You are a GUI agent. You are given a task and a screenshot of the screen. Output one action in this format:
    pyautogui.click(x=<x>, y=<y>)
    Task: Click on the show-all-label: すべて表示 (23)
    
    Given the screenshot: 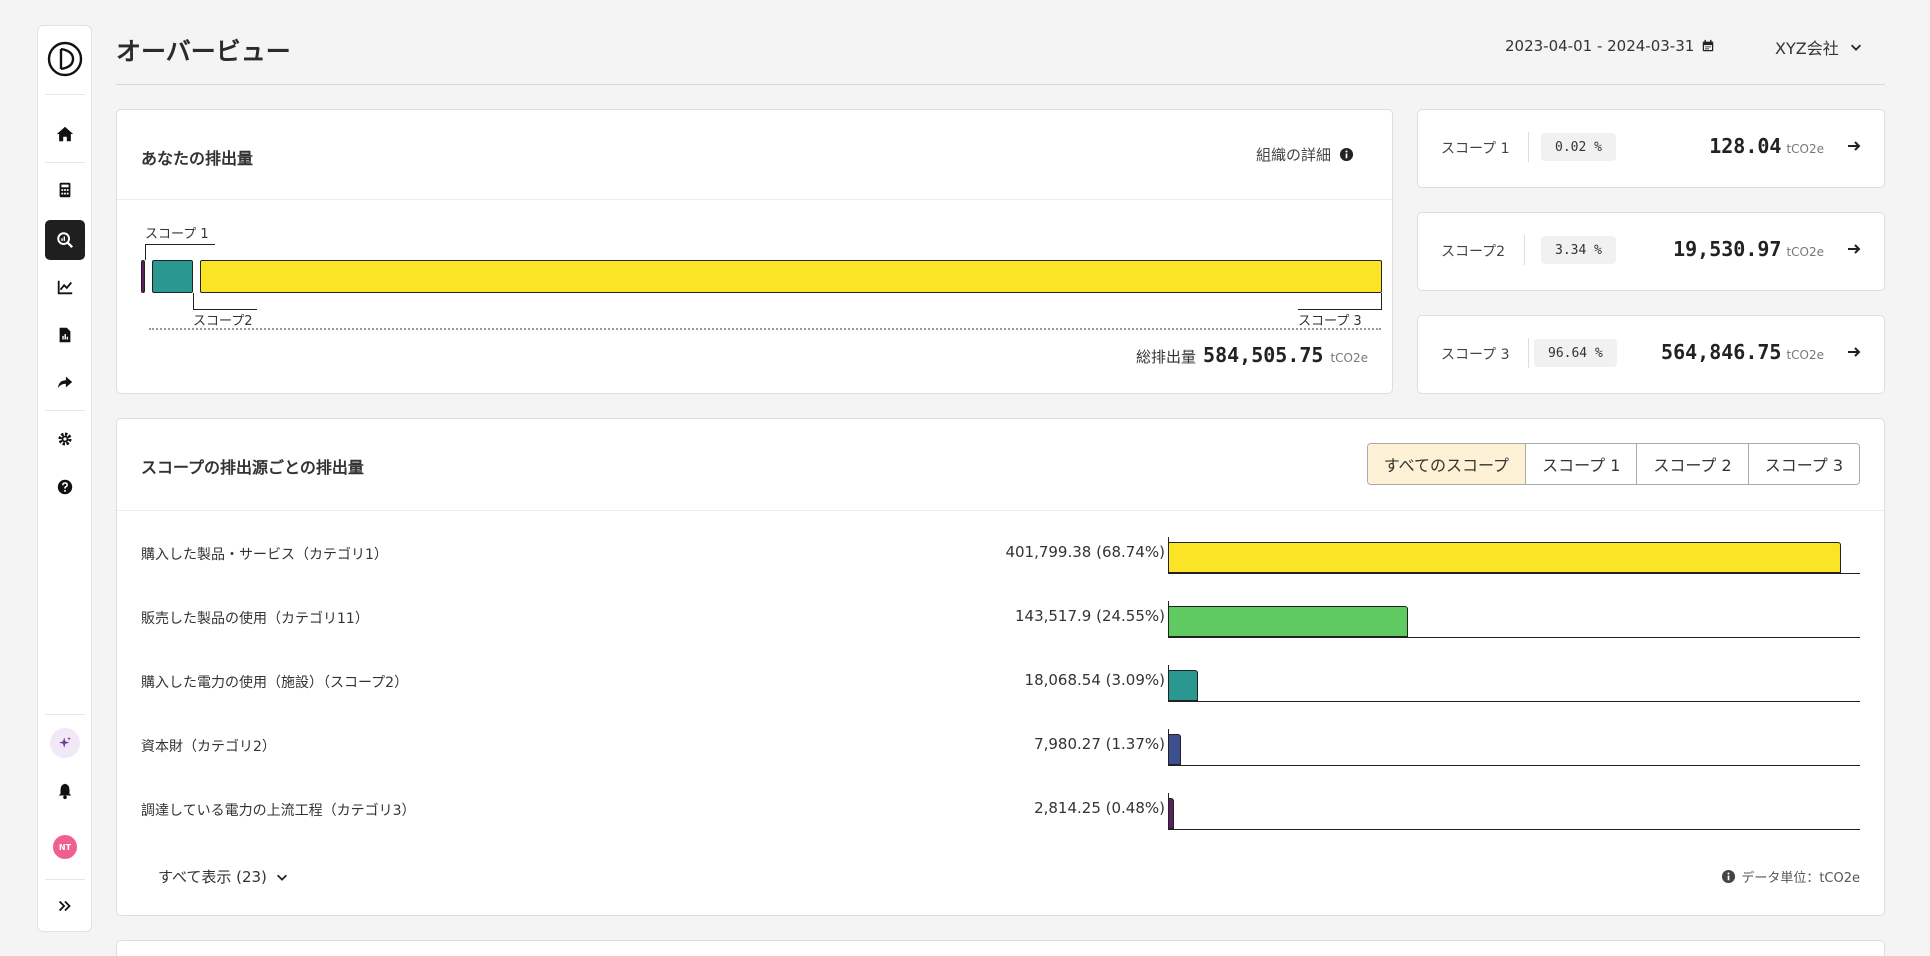 What is the action you would take?
    pyautogui.click(x=212, y=877)
    